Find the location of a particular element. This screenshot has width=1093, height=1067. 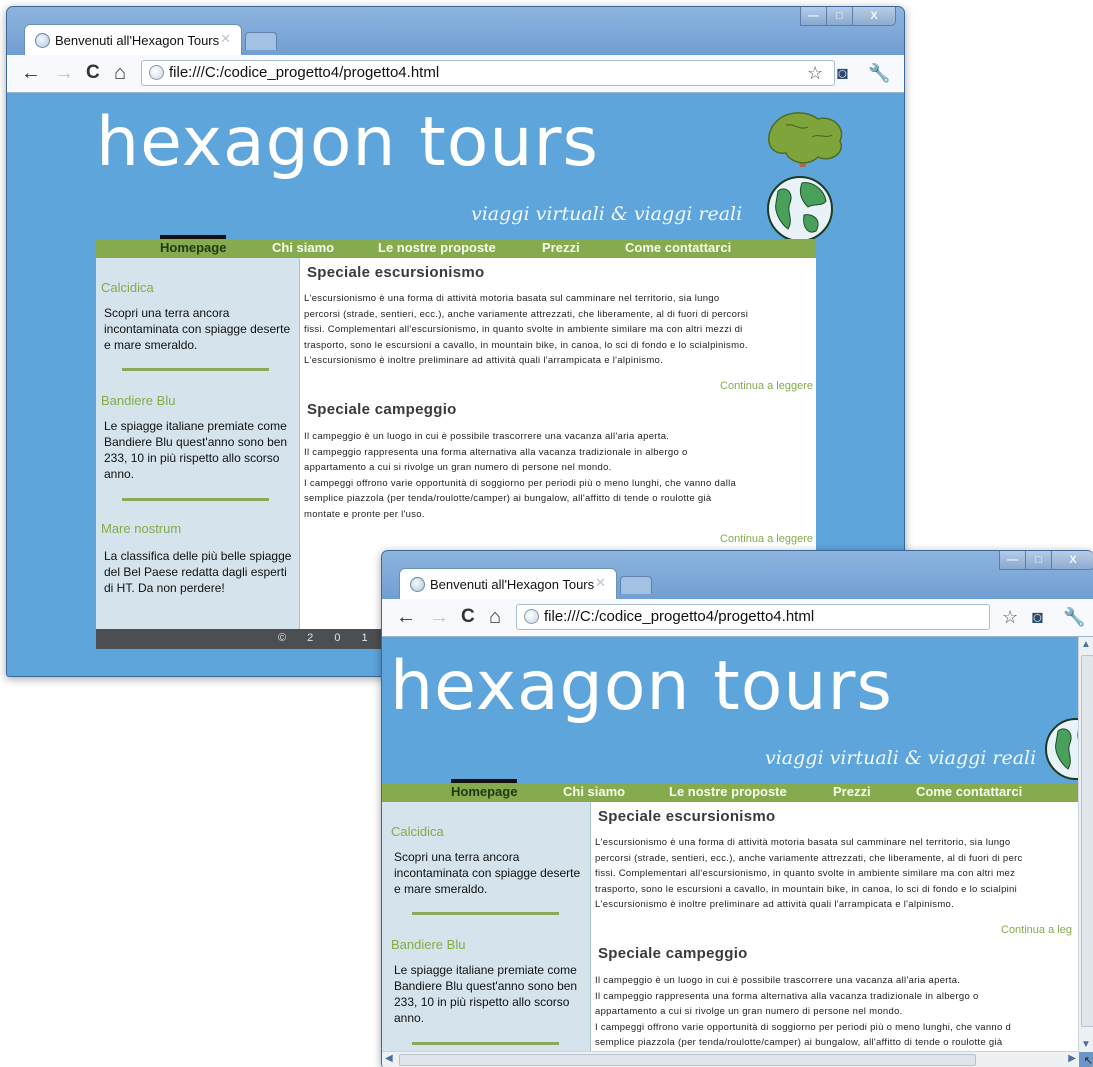

scroll-right-icon: ▶ is located at coordinates (1072, 1058).